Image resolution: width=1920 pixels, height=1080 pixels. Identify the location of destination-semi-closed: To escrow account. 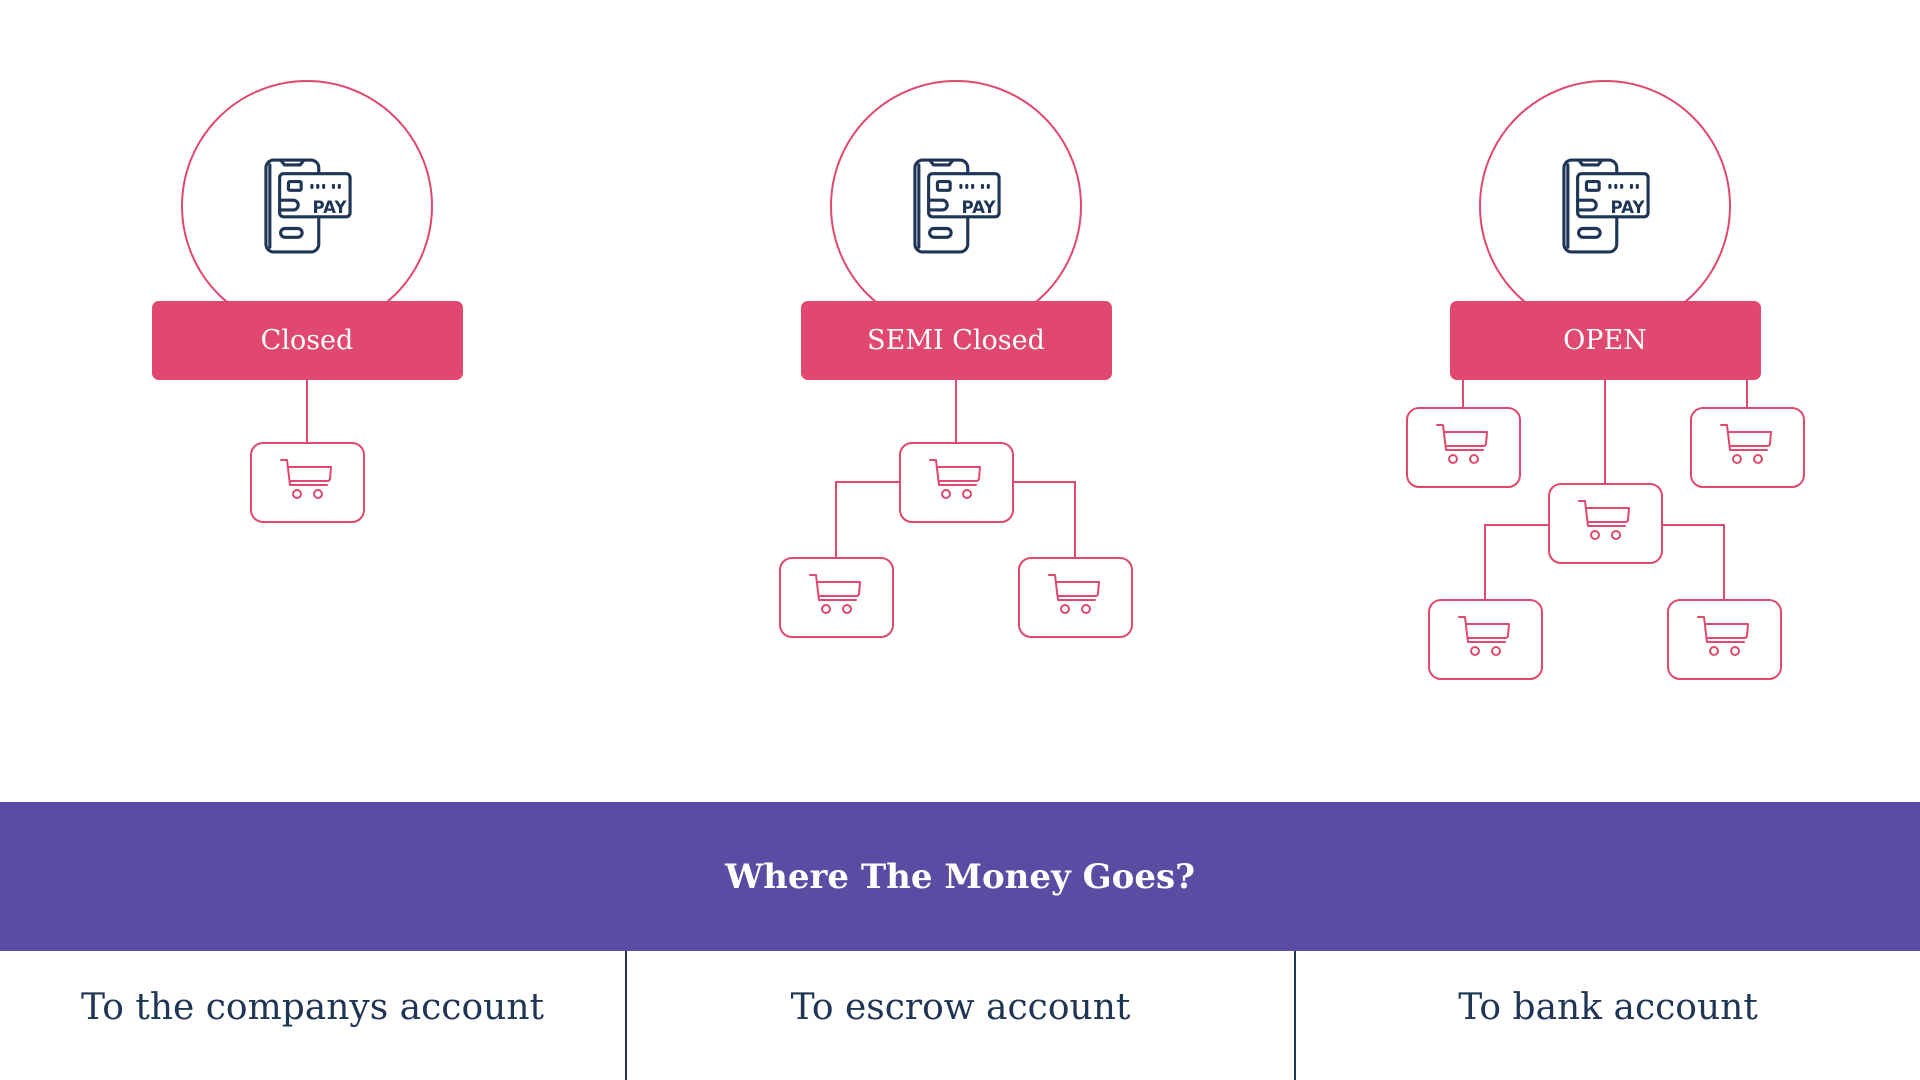
(960, 1015).